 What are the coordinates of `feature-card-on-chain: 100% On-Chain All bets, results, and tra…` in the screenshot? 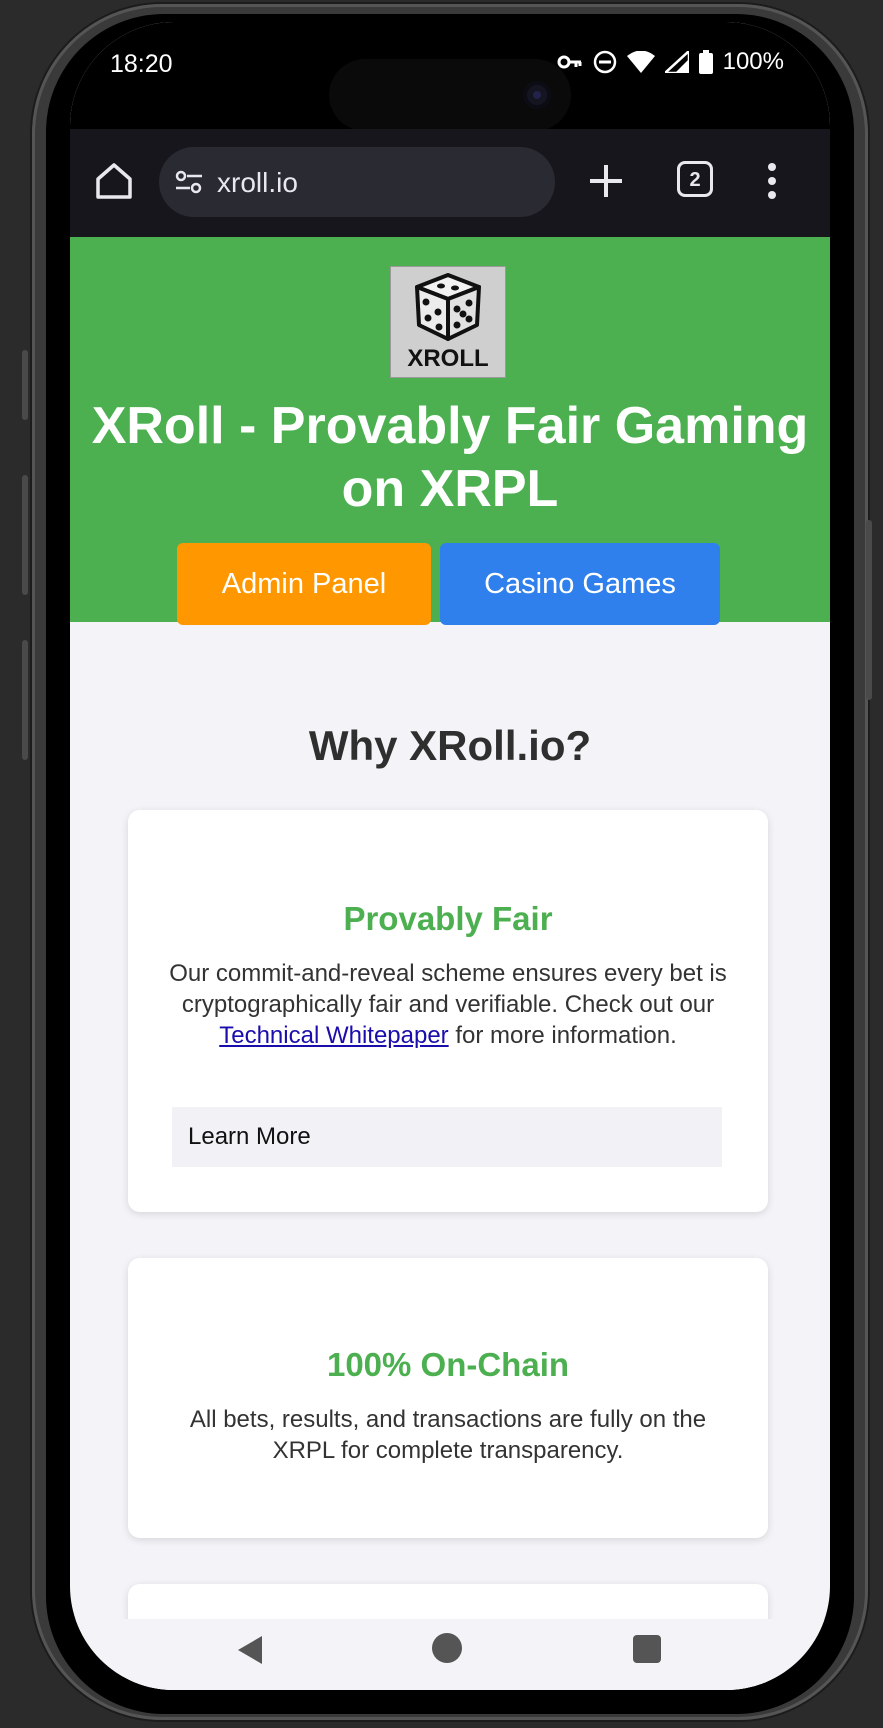 It's located at (448, 1398).